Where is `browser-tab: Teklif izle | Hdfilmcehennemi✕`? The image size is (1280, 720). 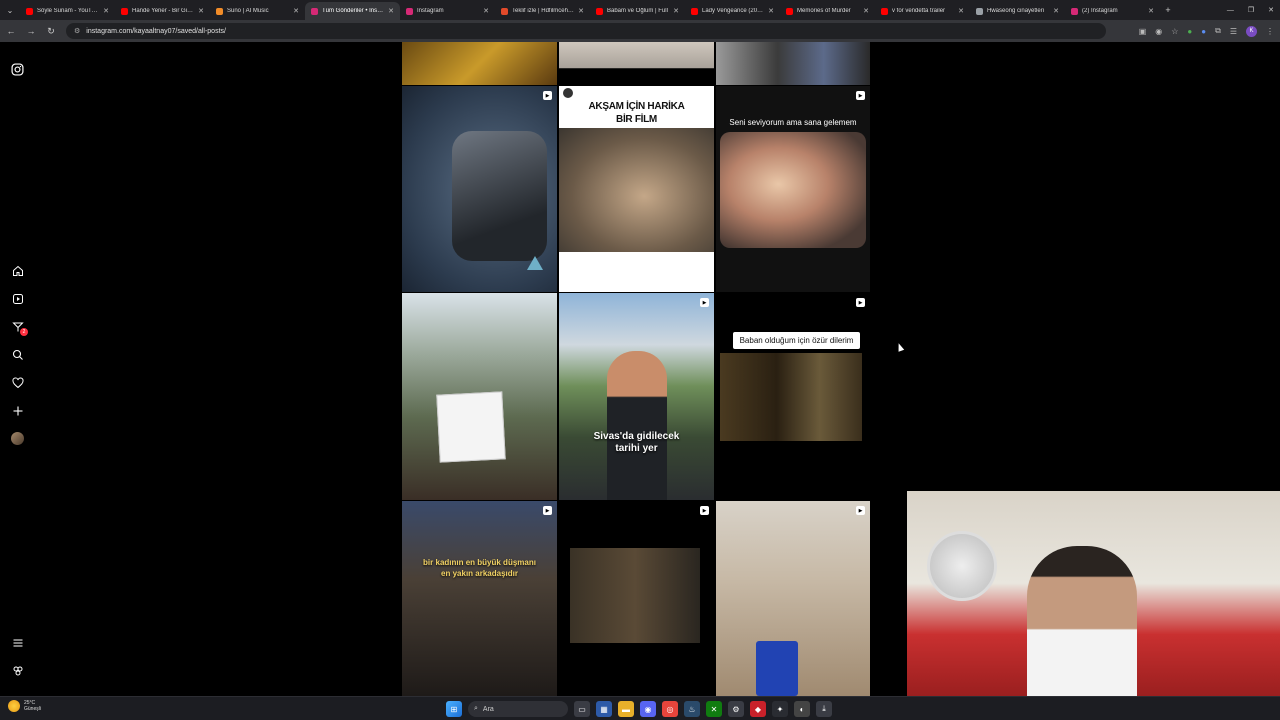 browser-tab: Teklif izle | Hdfilmcehennemi✕ is located at coordinates (542, 11).